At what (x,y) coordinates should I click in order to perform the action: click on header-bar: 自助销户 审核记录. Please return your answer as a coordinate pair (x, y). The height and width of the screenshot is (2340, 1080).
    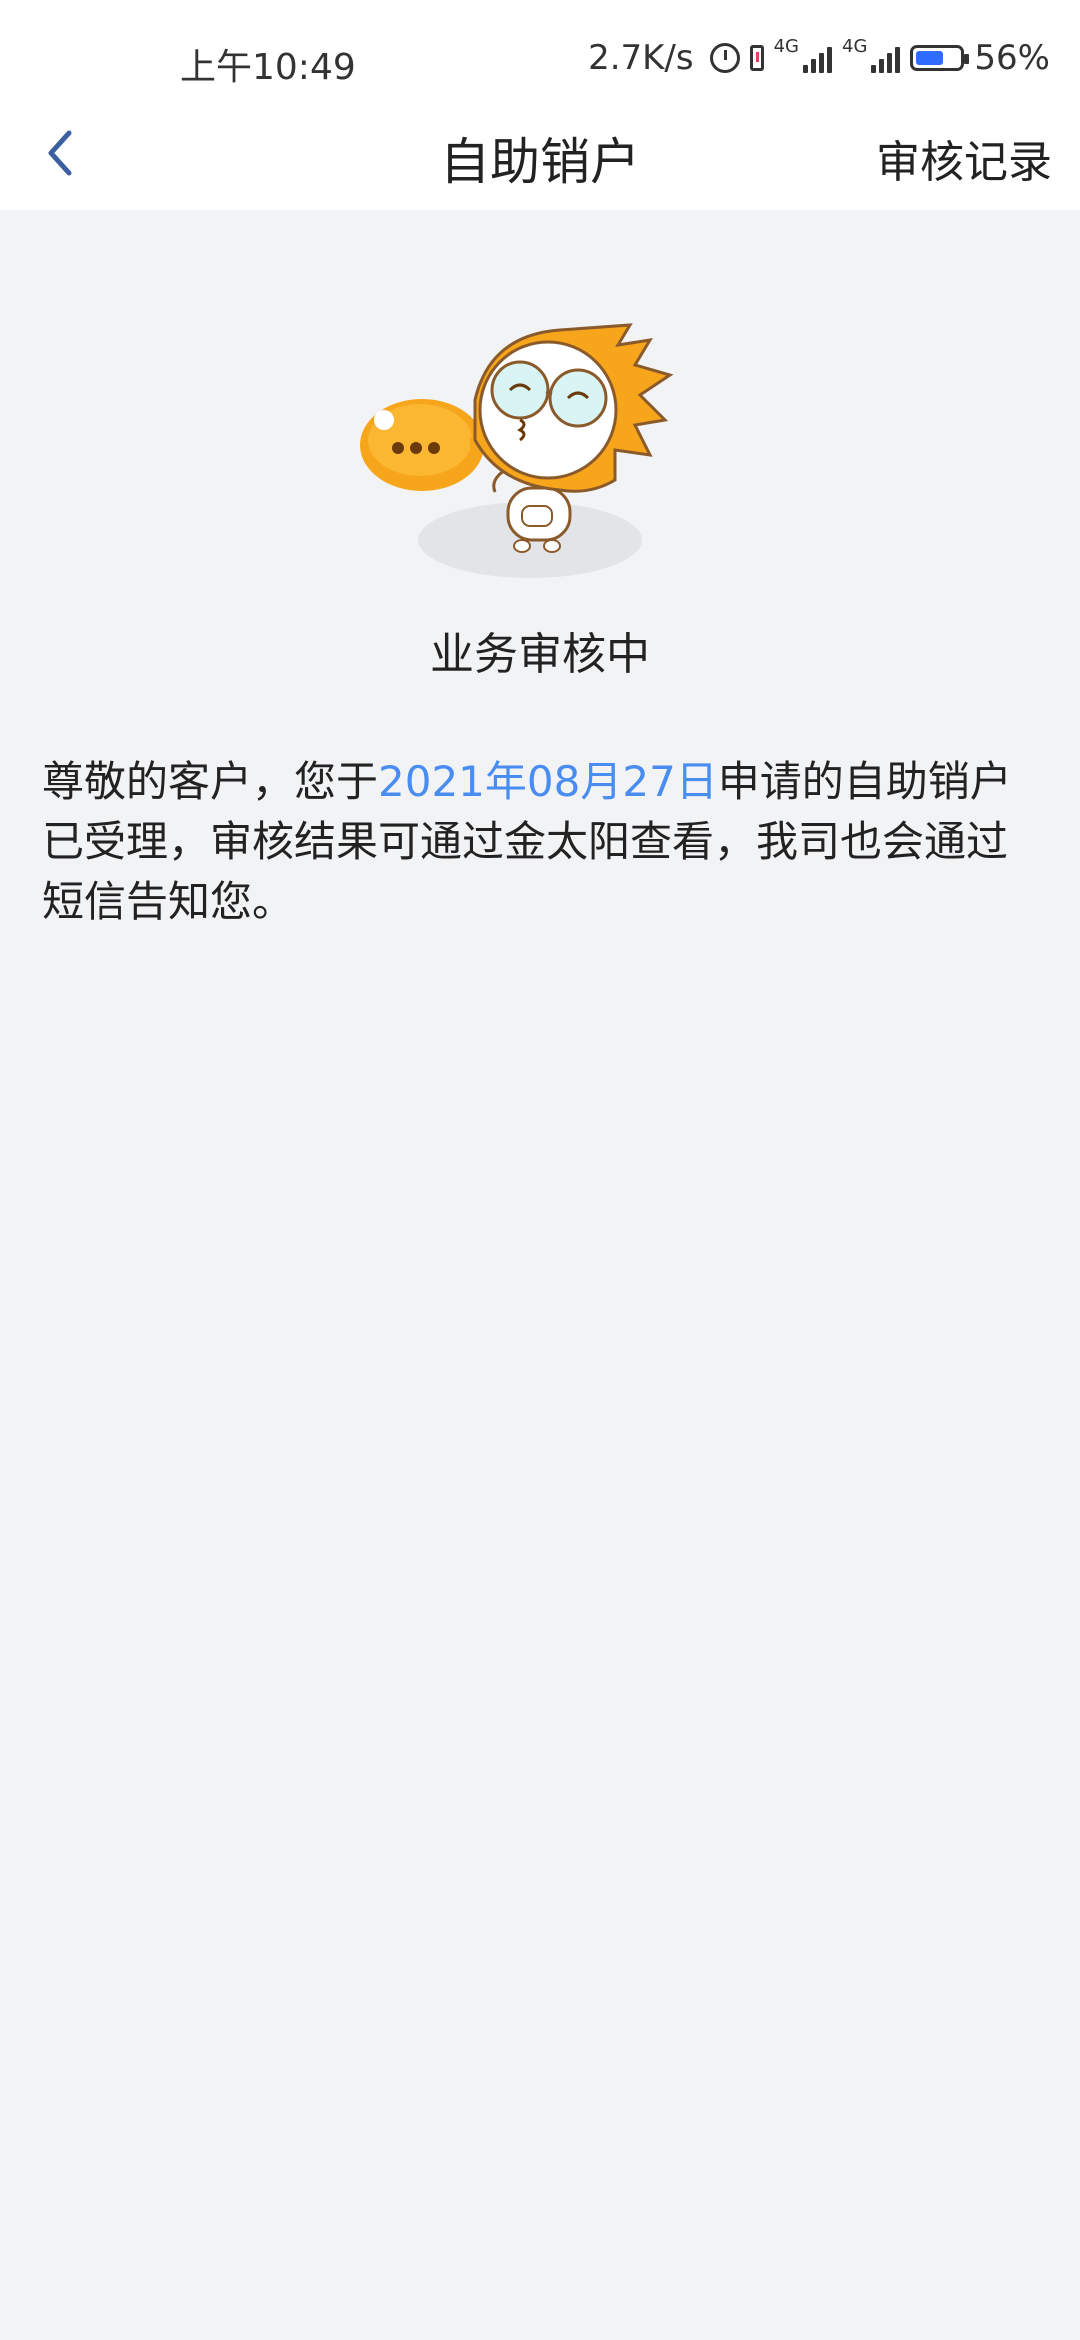
    Looking at the image, I should click on (540, 151).